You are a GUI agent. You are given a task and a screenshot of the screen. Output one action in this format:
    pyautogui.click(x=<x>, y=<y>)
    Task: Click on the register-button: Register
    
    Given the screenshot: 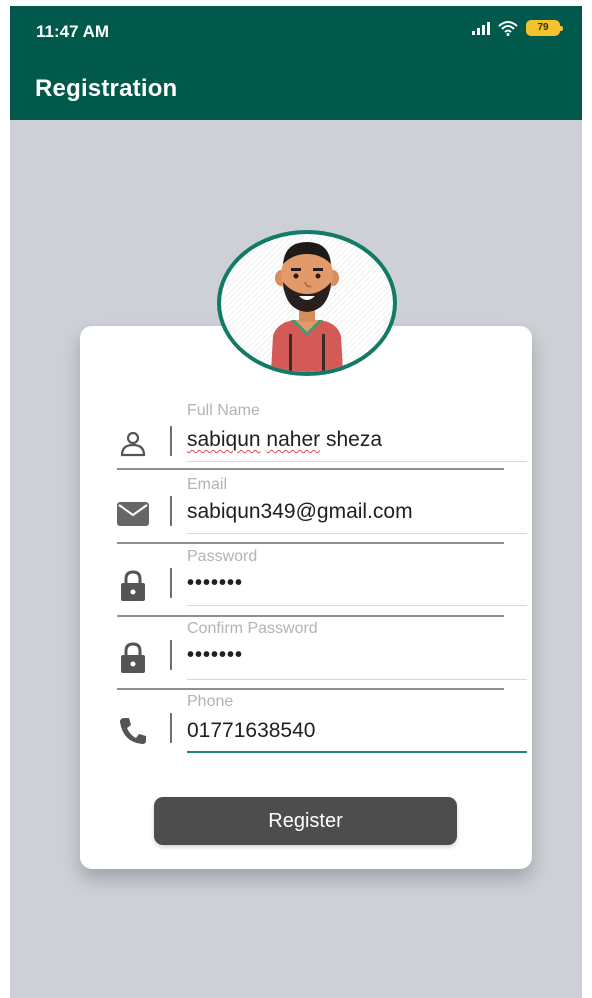 What is the action you would take?
    pyautogui.click(x=305, y=821)
    